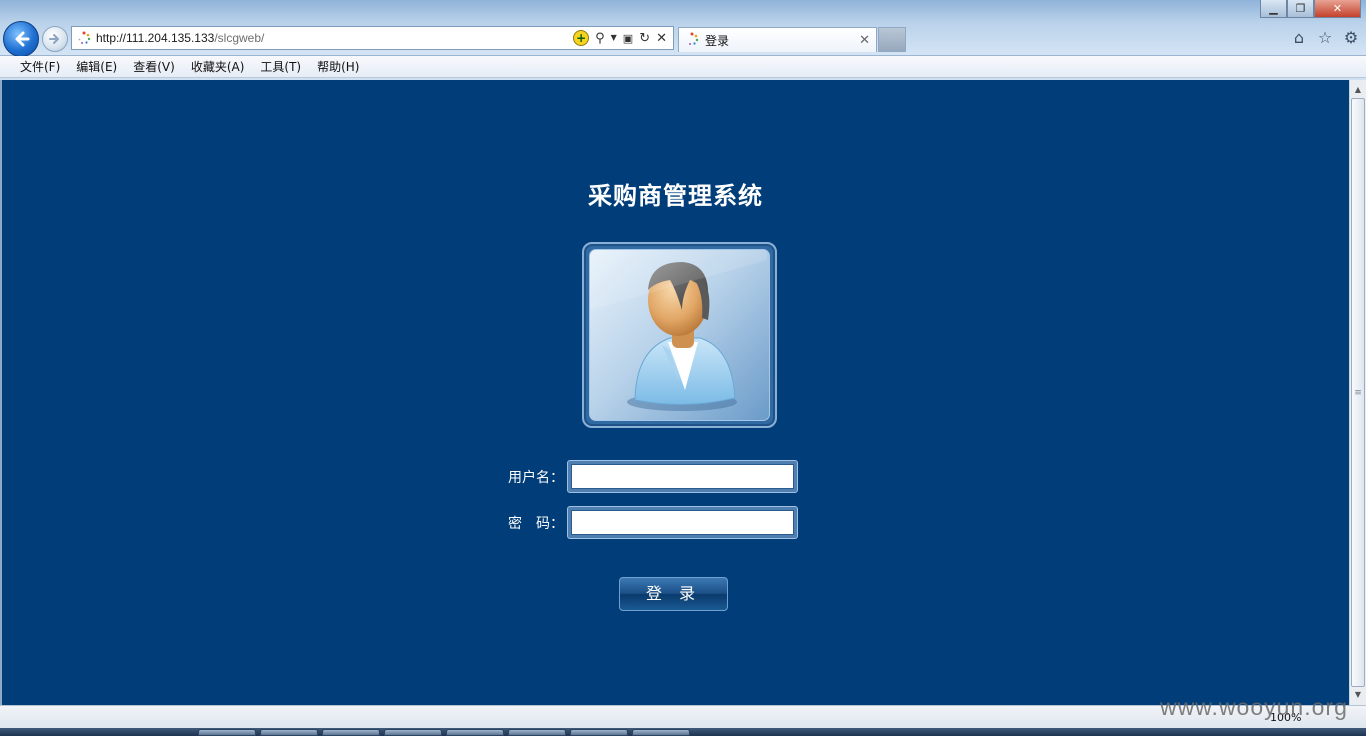 The height and width of the screenshot is (736, 1366). I want to click on star-icon: ☆, so click(1325, 38).